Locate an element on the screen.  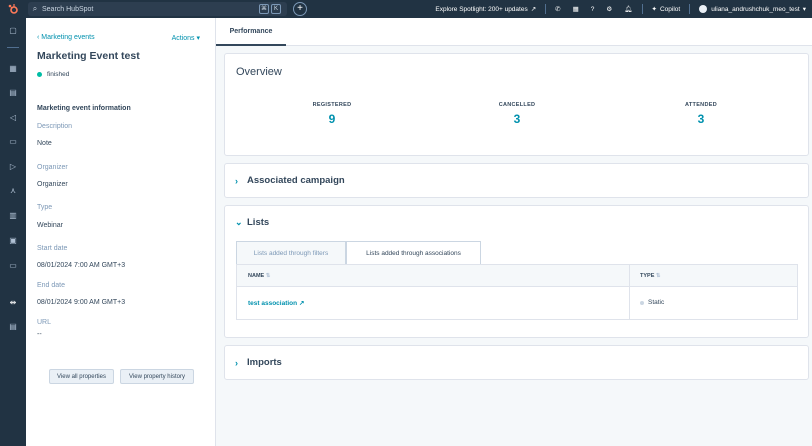
global-search-input: ⌕ Search HubSpot ⌘ K is located at coordinates (157, 9).